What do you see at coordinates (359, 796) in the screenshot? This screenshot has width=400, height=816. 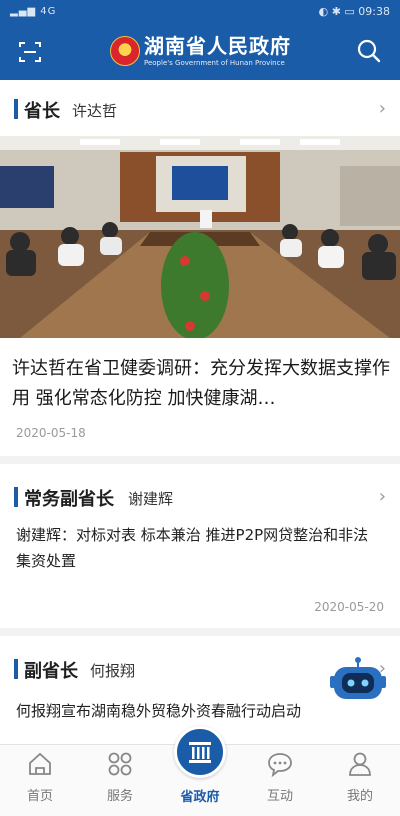 I see `tab-label: 我的` at bounding box center [359, 796].